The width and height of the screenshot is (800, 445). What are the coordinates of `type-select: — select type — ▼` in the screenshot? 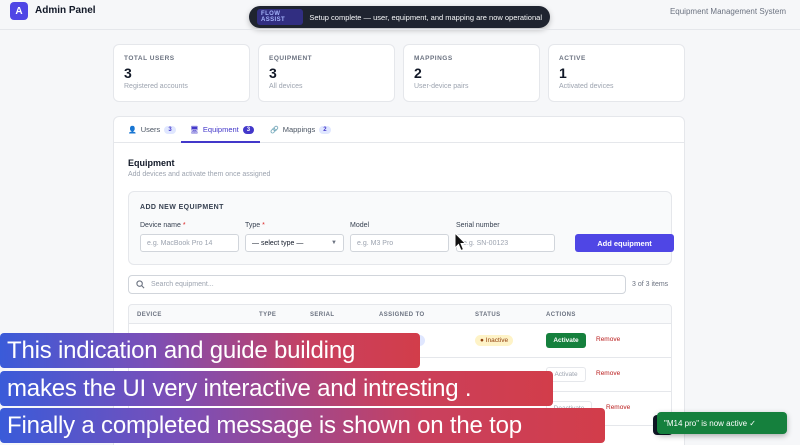 It's located at (294, 243).